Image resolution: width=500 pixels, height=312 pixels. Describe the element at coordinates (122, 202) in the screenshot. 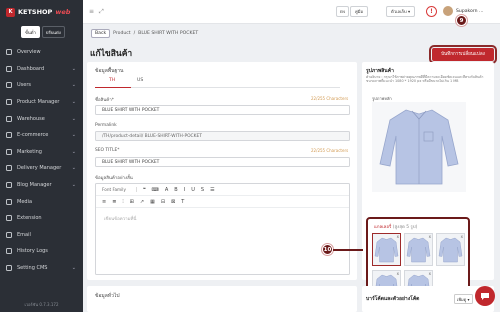

I see `toolbar_row2-tool-2-icon: ⫶` at that location.